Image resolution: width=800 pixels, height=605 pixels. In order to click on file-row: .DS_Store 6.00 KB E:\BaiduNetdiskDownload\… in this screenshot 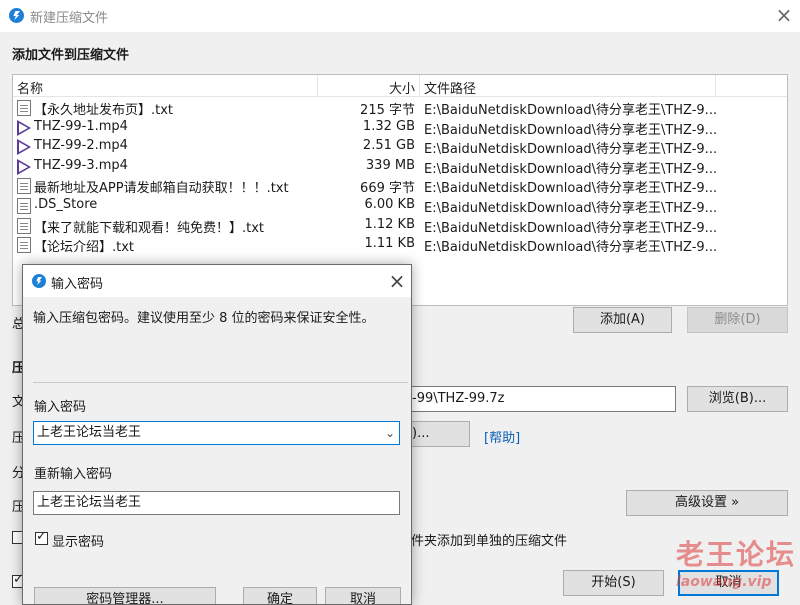, I will do `click(400, 206)`.